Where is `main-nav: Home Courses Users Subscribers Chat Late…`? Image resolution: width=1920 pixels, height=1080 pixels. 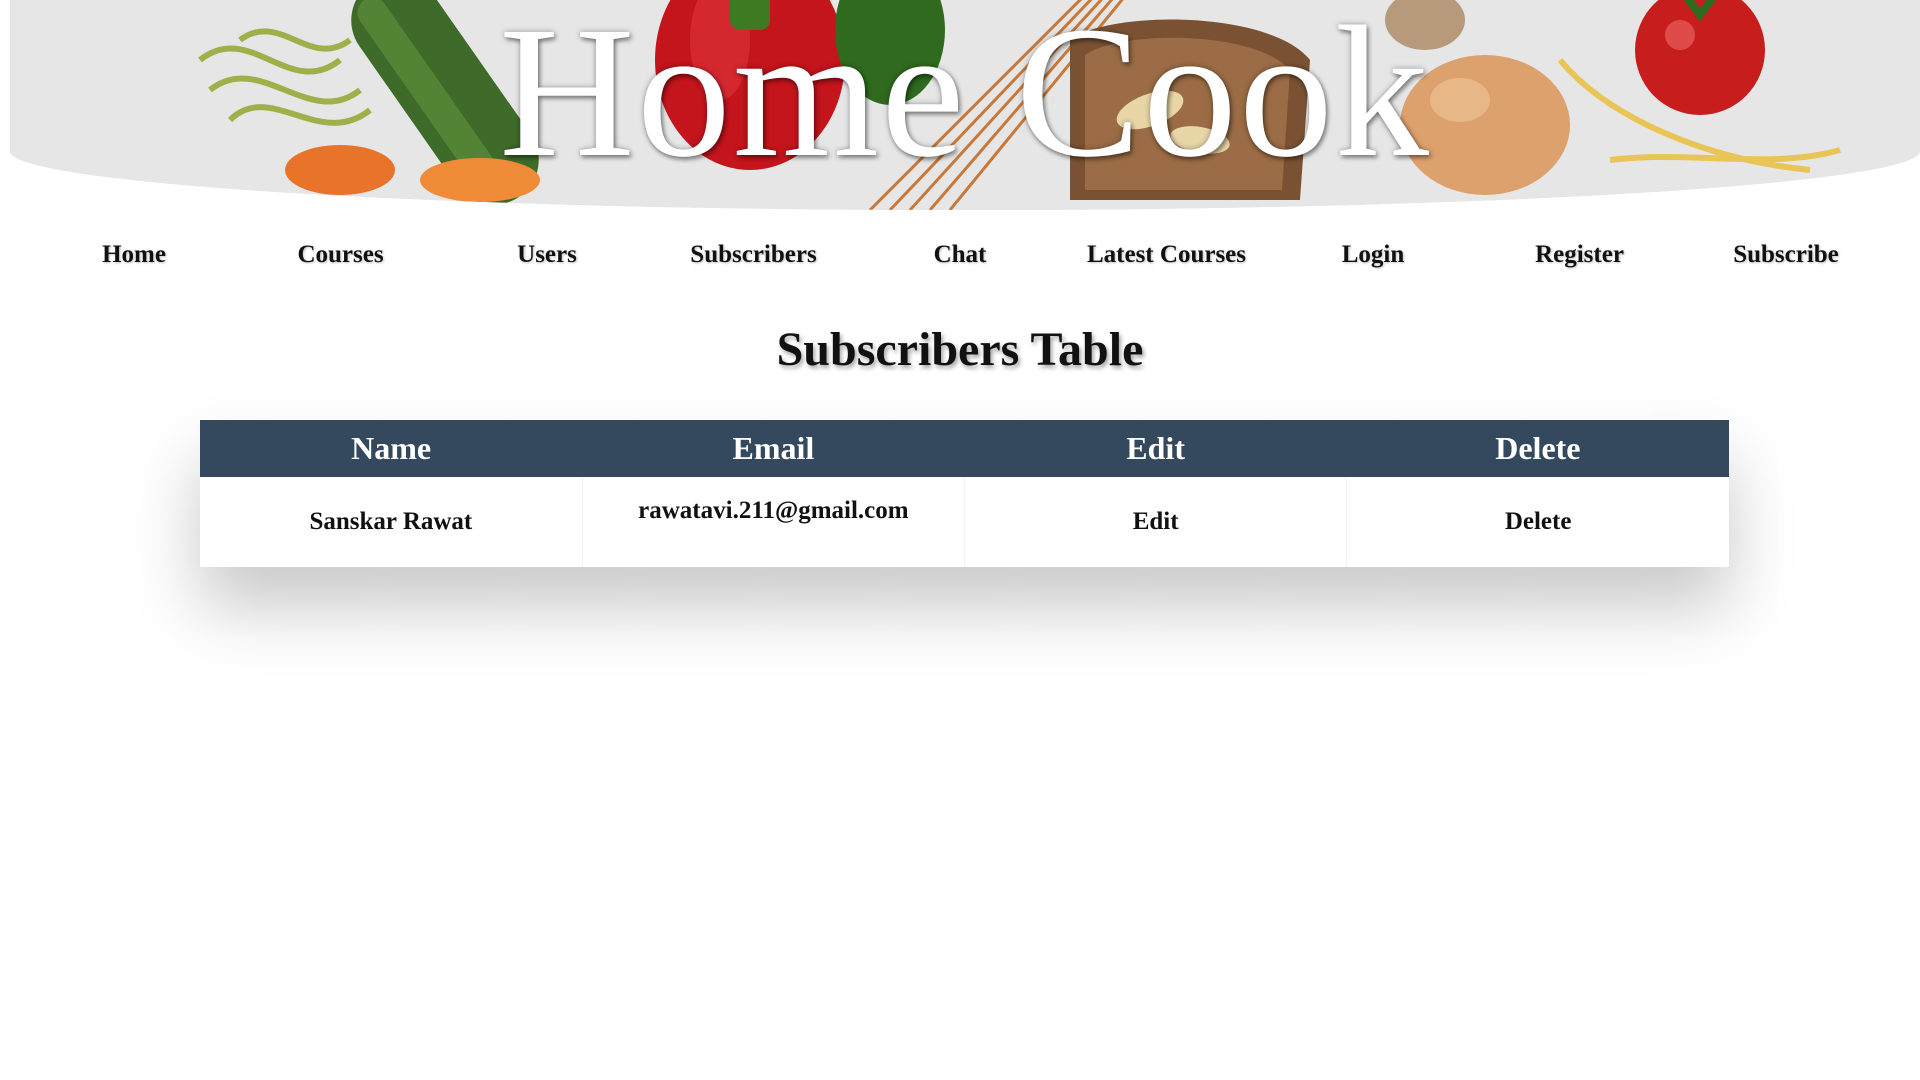 main-nav: Home Courses Users Subscribers Chat Late… is located at coordinates (960, 255).